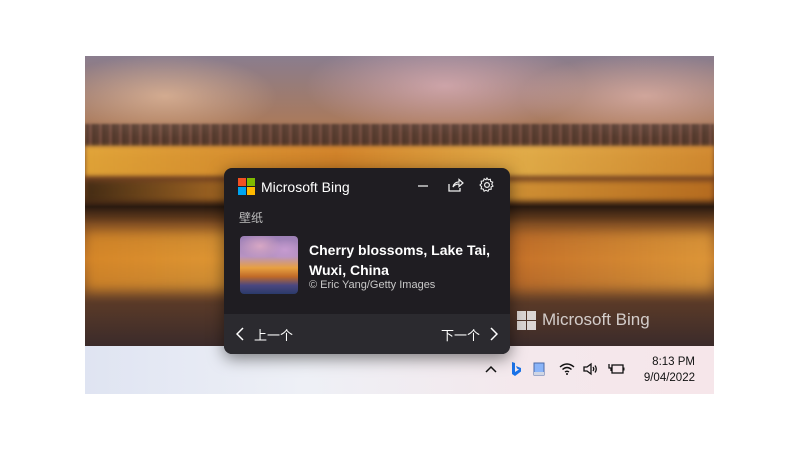 This screenshot has height=450, width=800. Describe the element at coordinates (673, 362) in the screenshot. I see `clock-time: 8:13 PM` at that location.